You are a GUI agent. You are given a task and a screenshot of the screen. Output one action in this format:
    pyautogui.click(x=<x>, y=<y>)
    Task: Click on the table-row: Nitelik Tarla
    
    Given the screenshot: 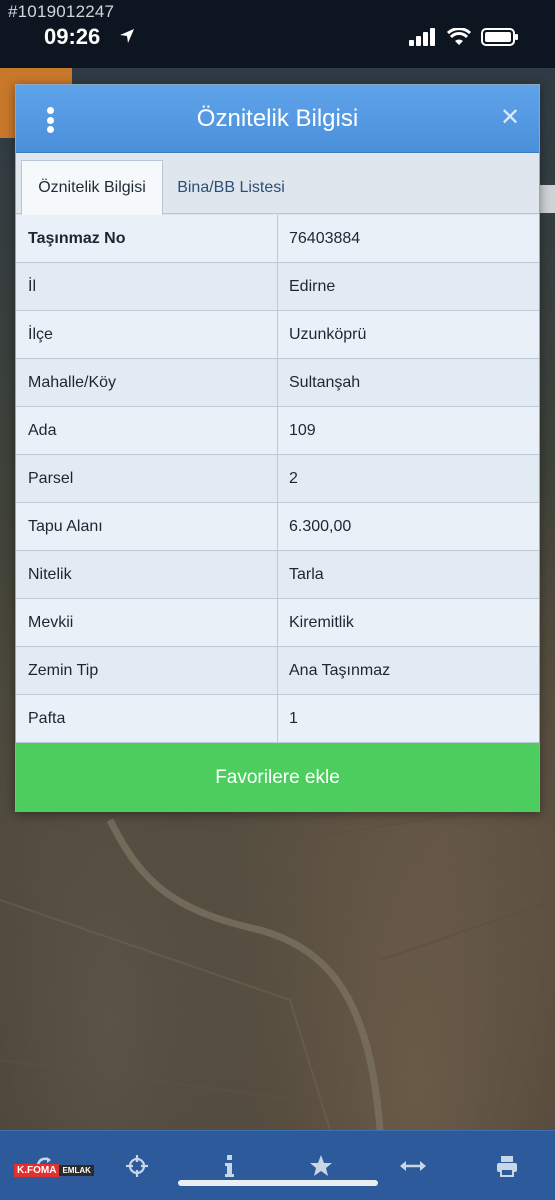 What is the action you would take?
    pyautogui.click(x=277, y=575)
    